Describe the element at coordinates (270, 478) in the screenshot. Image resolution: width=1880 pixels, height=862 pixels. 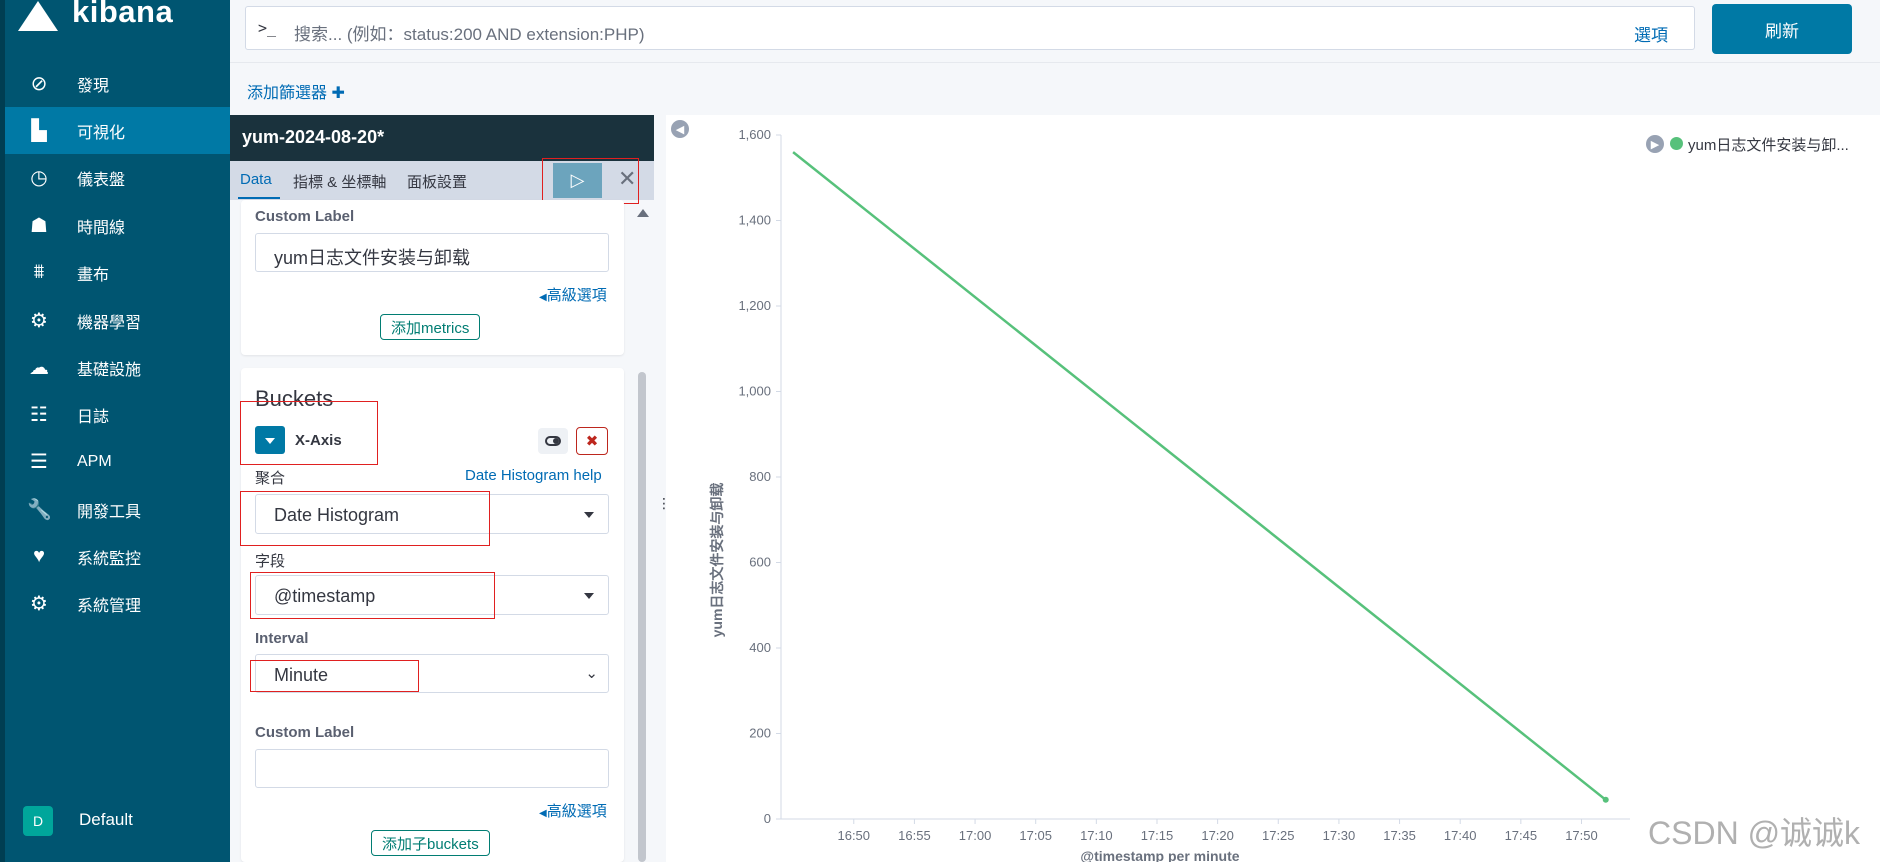
I see `aggregation-label: 聚合` at that location.